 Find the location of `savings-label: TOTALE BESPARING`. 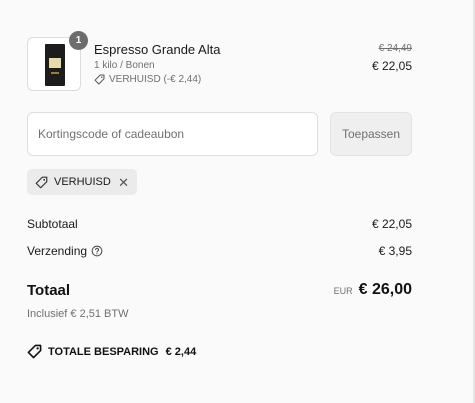

savings-label: TOTALE BESPARING is located at coordinates (103, 351).